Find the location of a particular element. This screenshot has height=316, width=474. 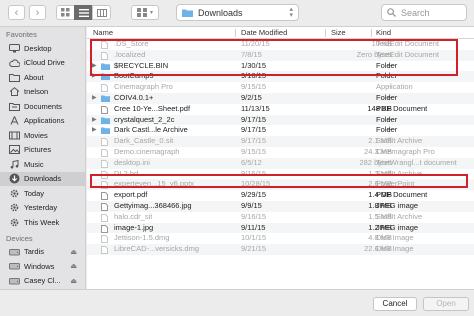

file-kind: JPEG image is located at coordinates (397, 227).